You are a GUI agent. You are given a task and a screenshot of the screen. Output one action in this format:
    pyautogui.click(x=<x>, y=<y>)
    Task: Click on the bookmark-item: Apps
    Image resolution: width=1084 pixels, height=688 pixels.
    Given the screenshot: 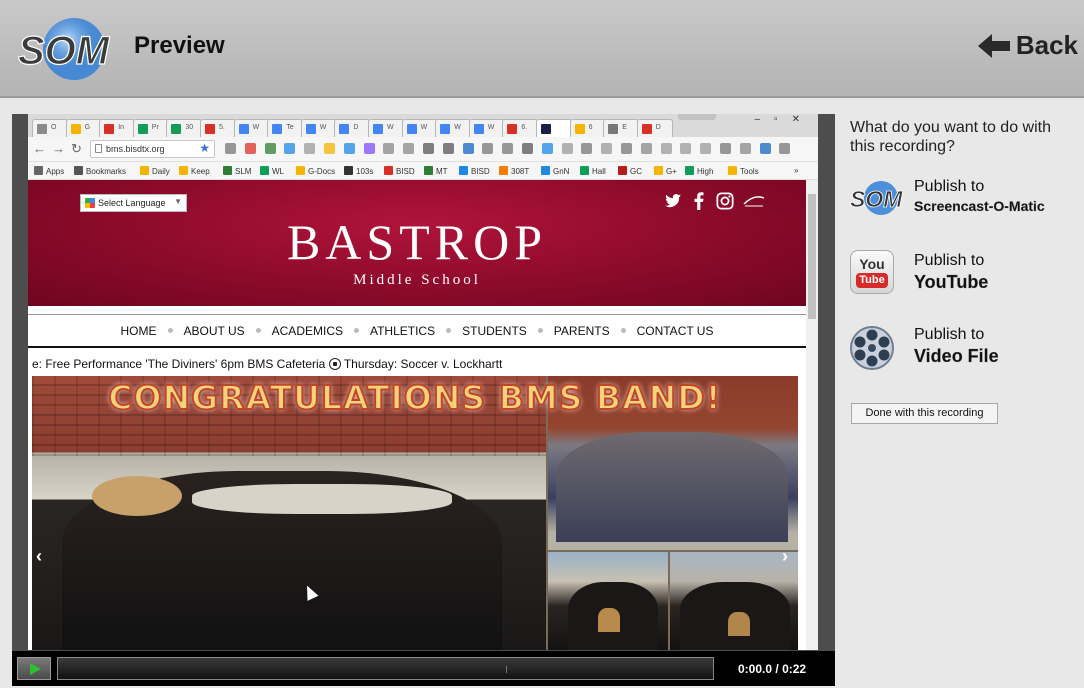 What is the action you would take?
    pyautogui.click(x=49, y=171)
    